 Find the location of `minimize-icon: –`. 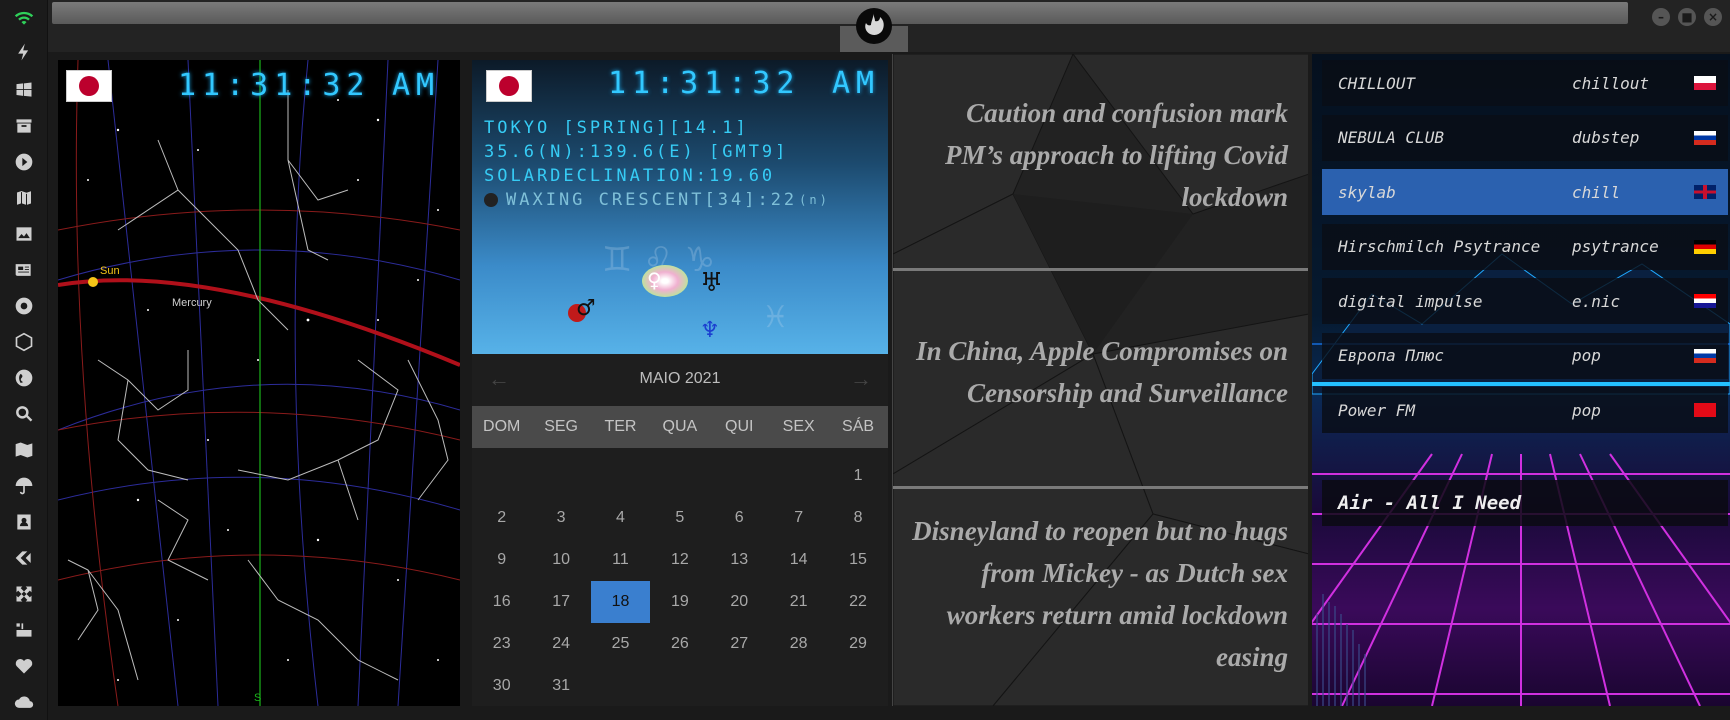

minimize-icon: – is located at coordinates (1661, 17).